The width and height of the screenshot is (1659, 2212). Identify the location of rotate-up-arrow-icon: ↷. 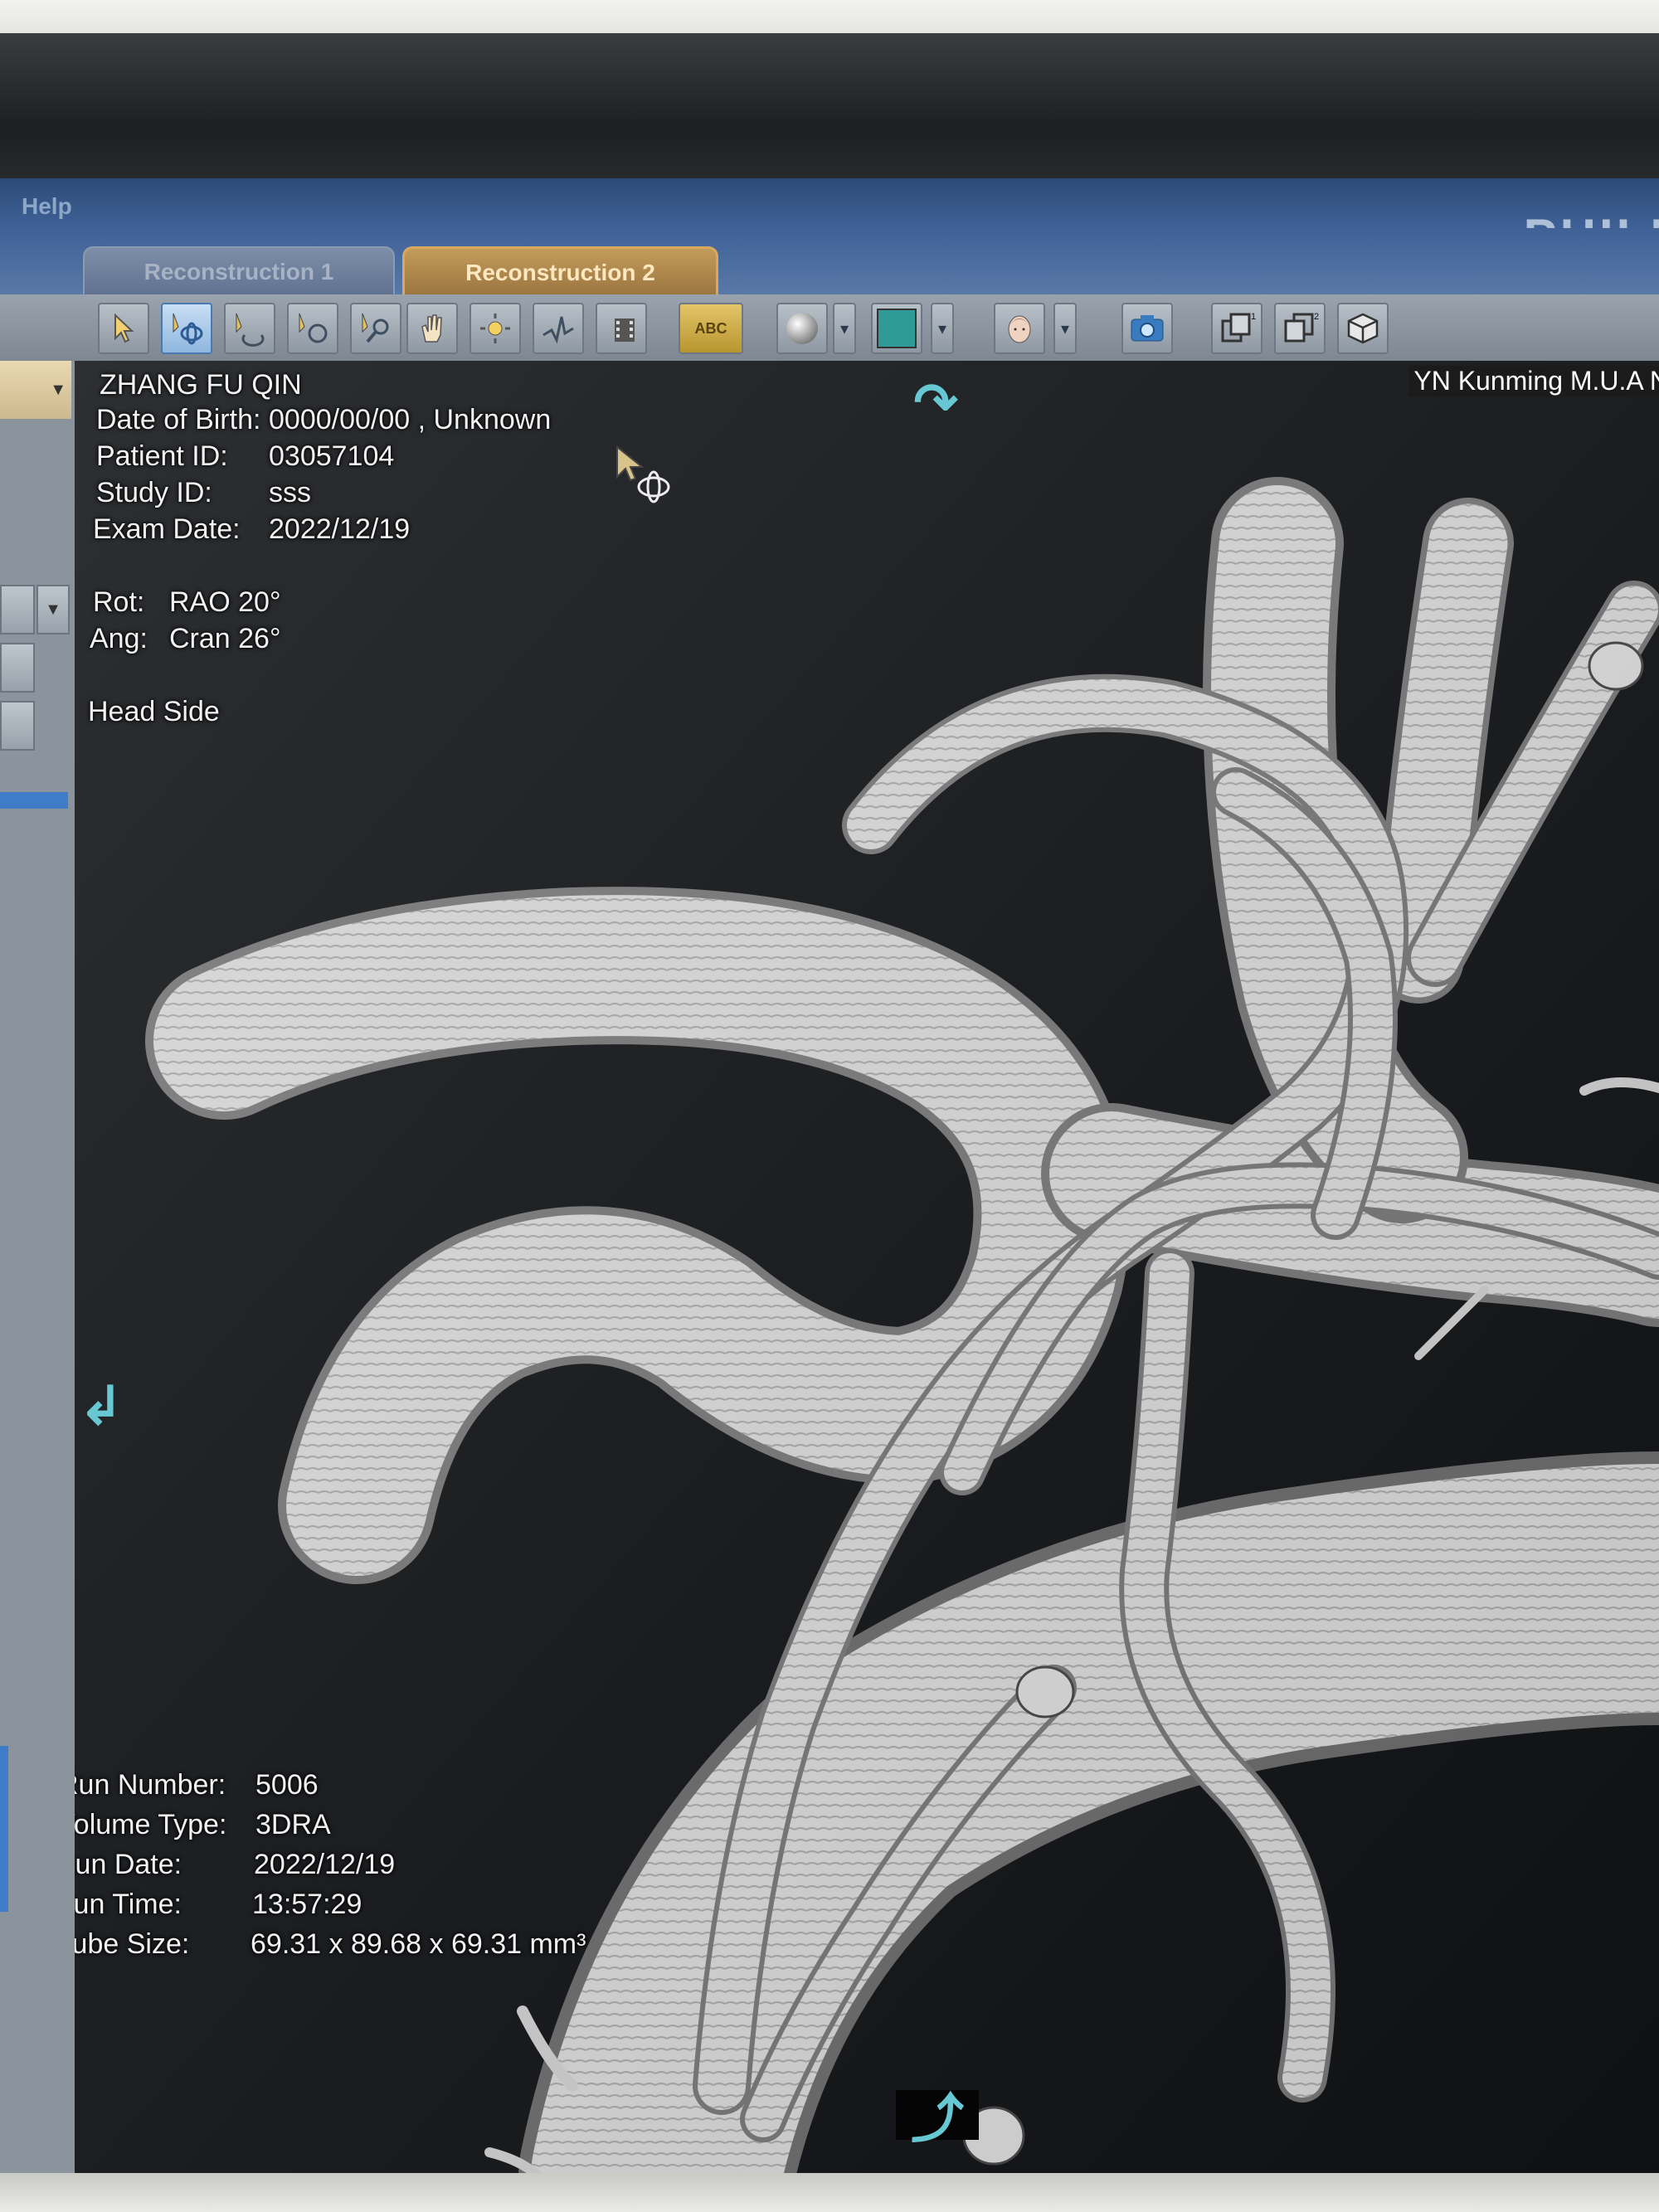
(935, 402).